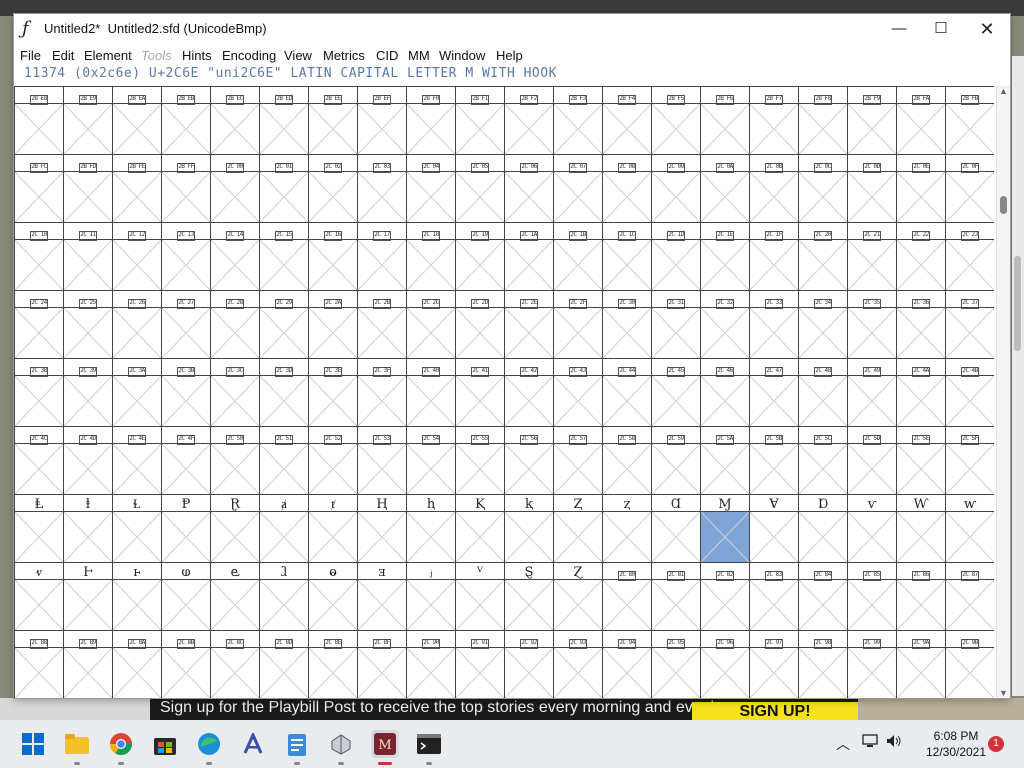 The image size is (1024, 768). Describe the element at coordinates (724, 256) in the screenshot. I see `glyph-cell: 2C 1E` at that location.